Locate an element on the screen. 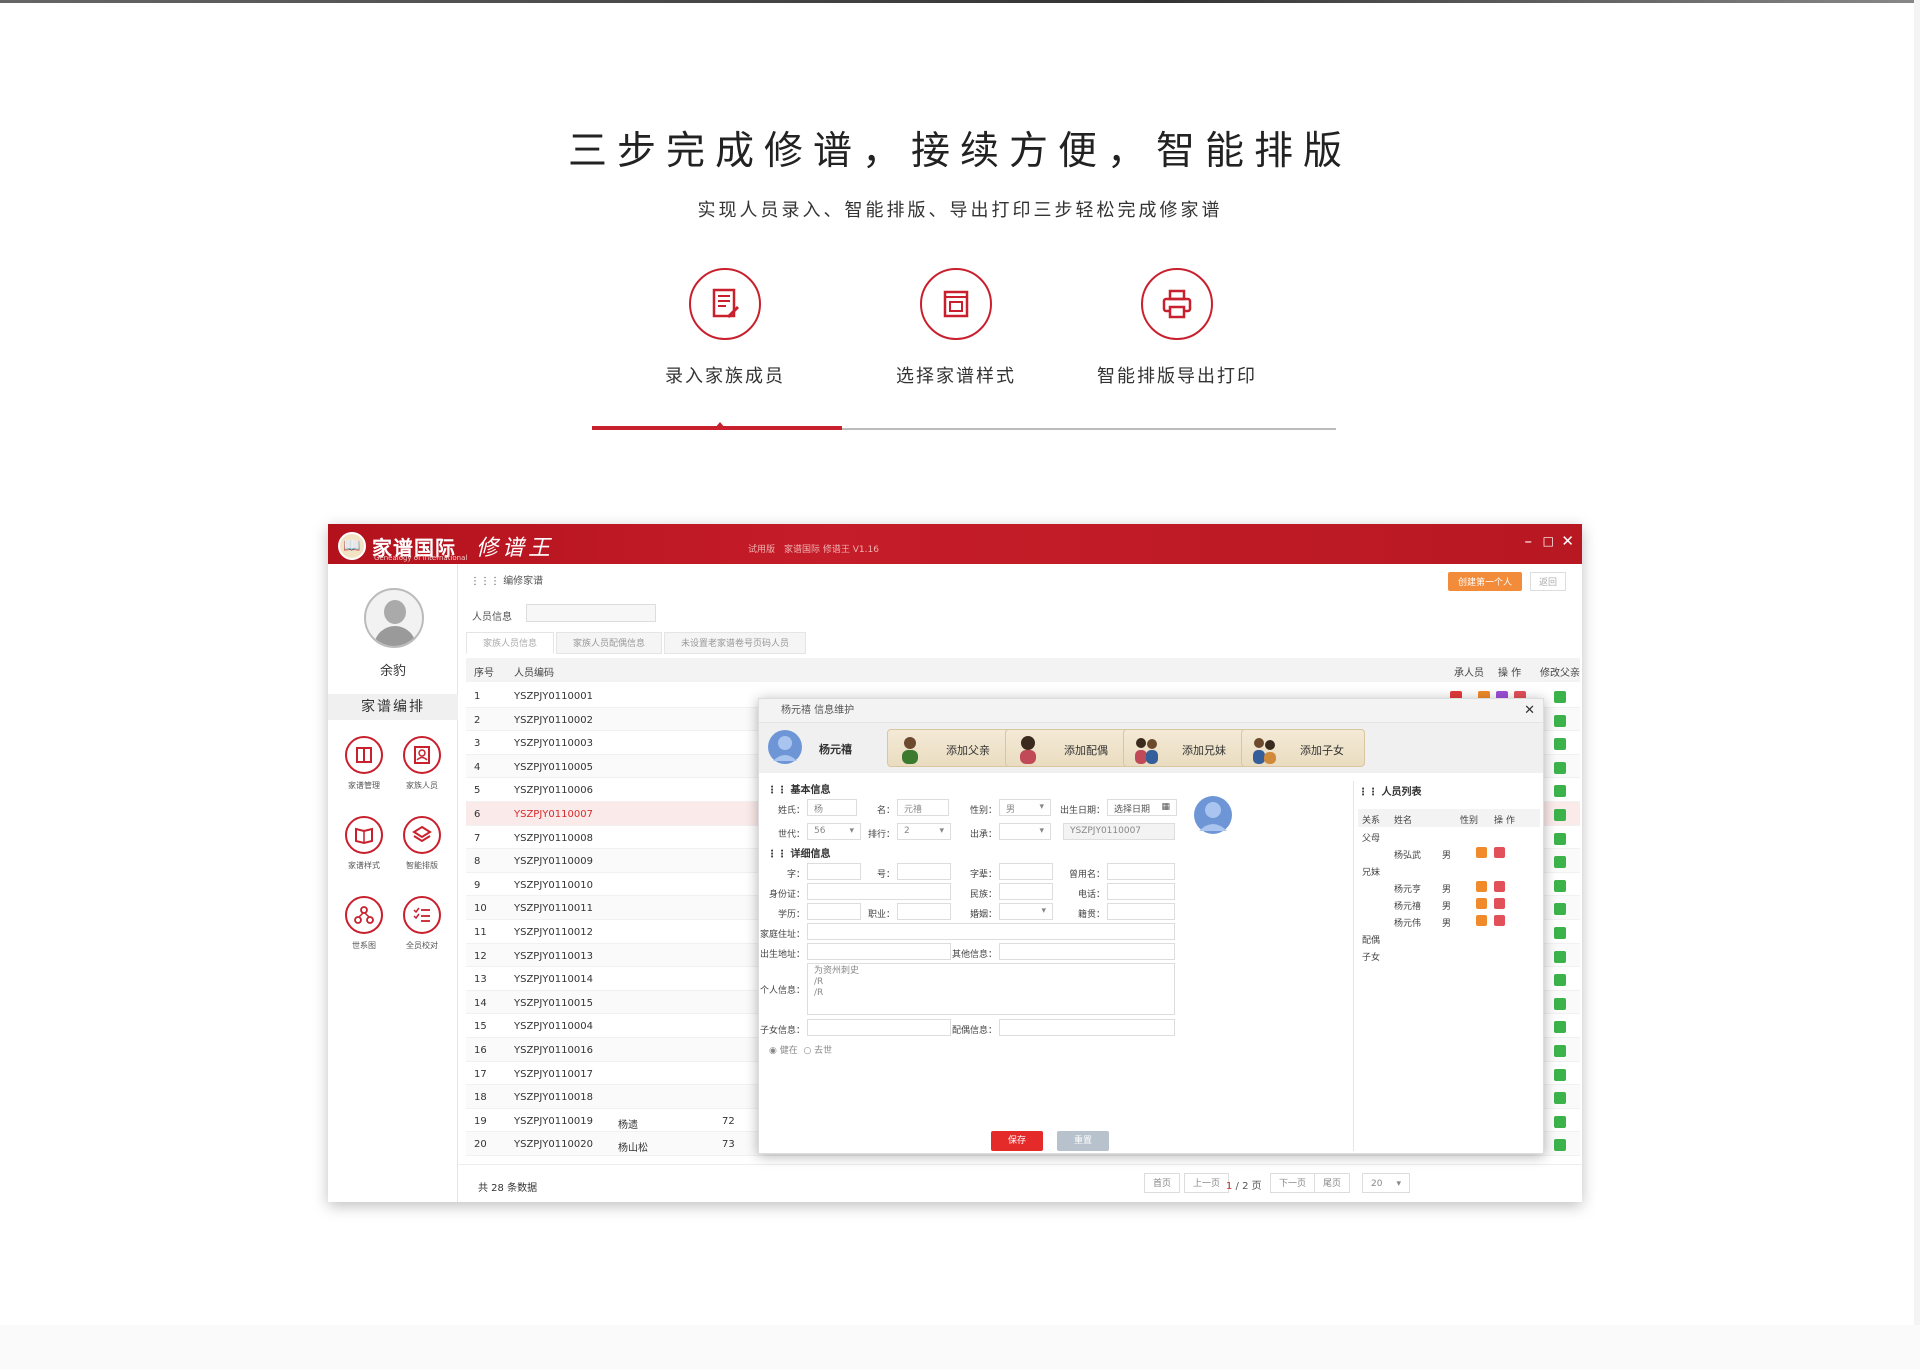 Image resolution: width=1920 pixels, height=1369 pixels. step-layout-print: 智能排版导出打印 is located at coordinates (1177, 328).